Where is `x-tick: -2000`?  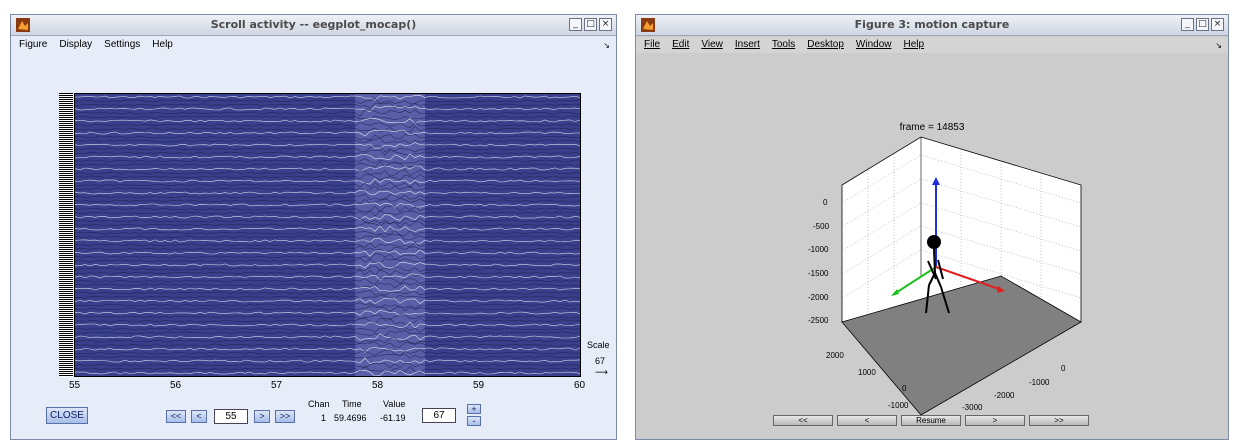
x-tick: -2000 is located at coordinates (1004, 395).